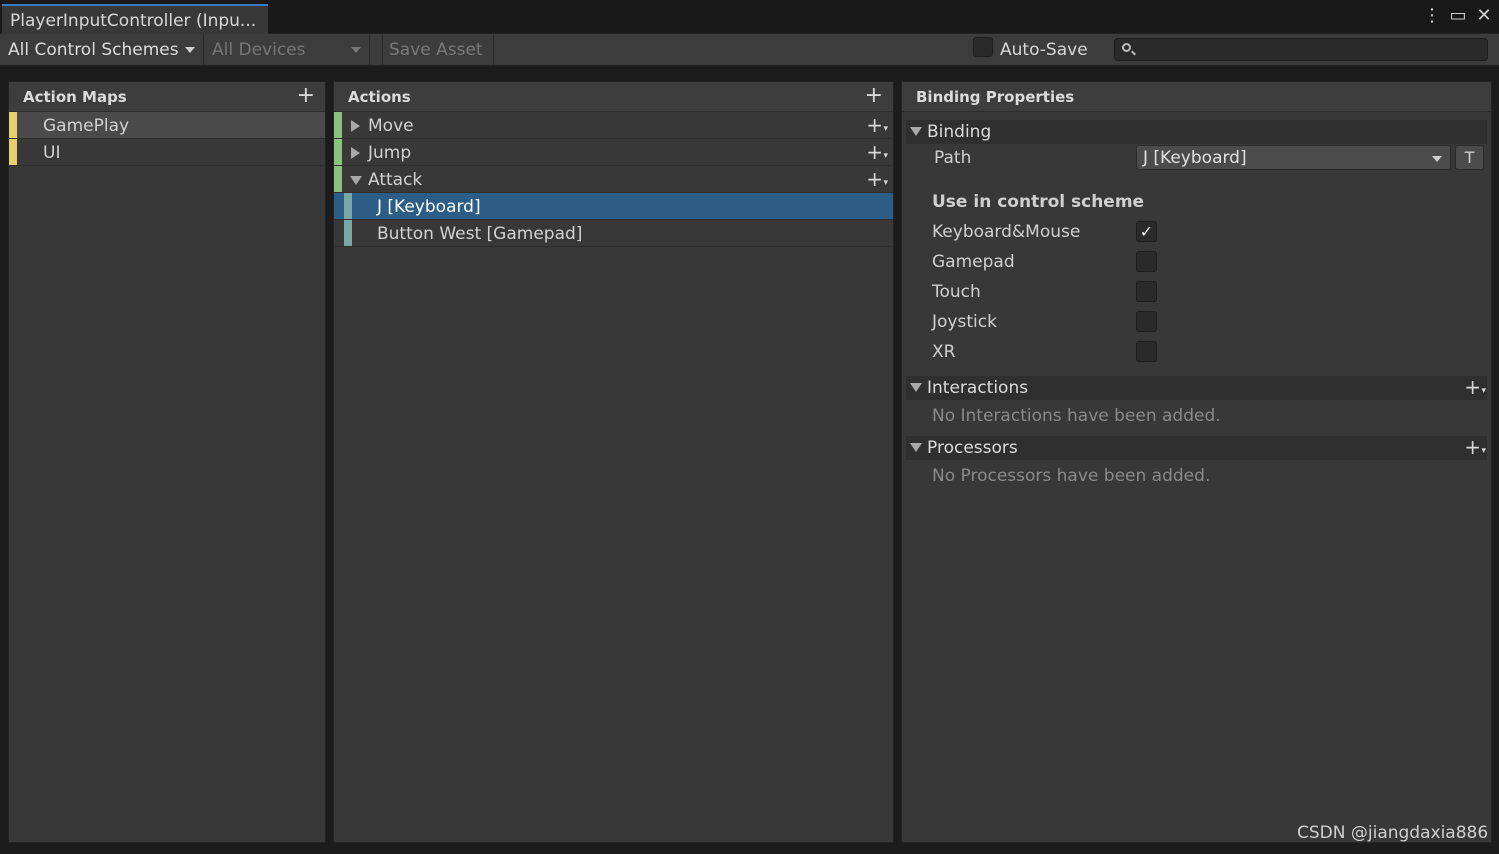 The image size is (1499, 854). I want to click on scheme-label: XR, so click(944, 352).